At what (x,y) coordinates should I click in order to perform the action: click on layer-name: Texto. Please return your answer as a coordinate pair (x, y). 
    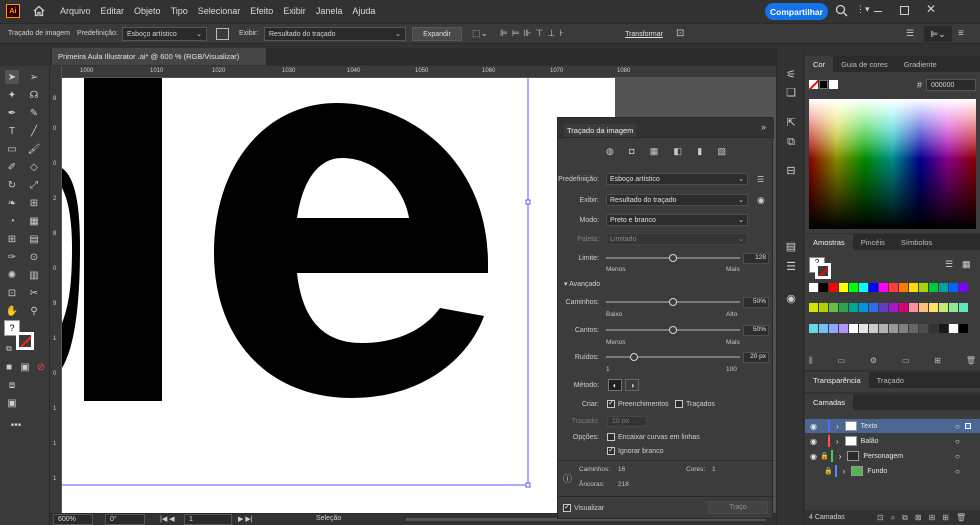
    Looking at the image, I should click on (869, 426).